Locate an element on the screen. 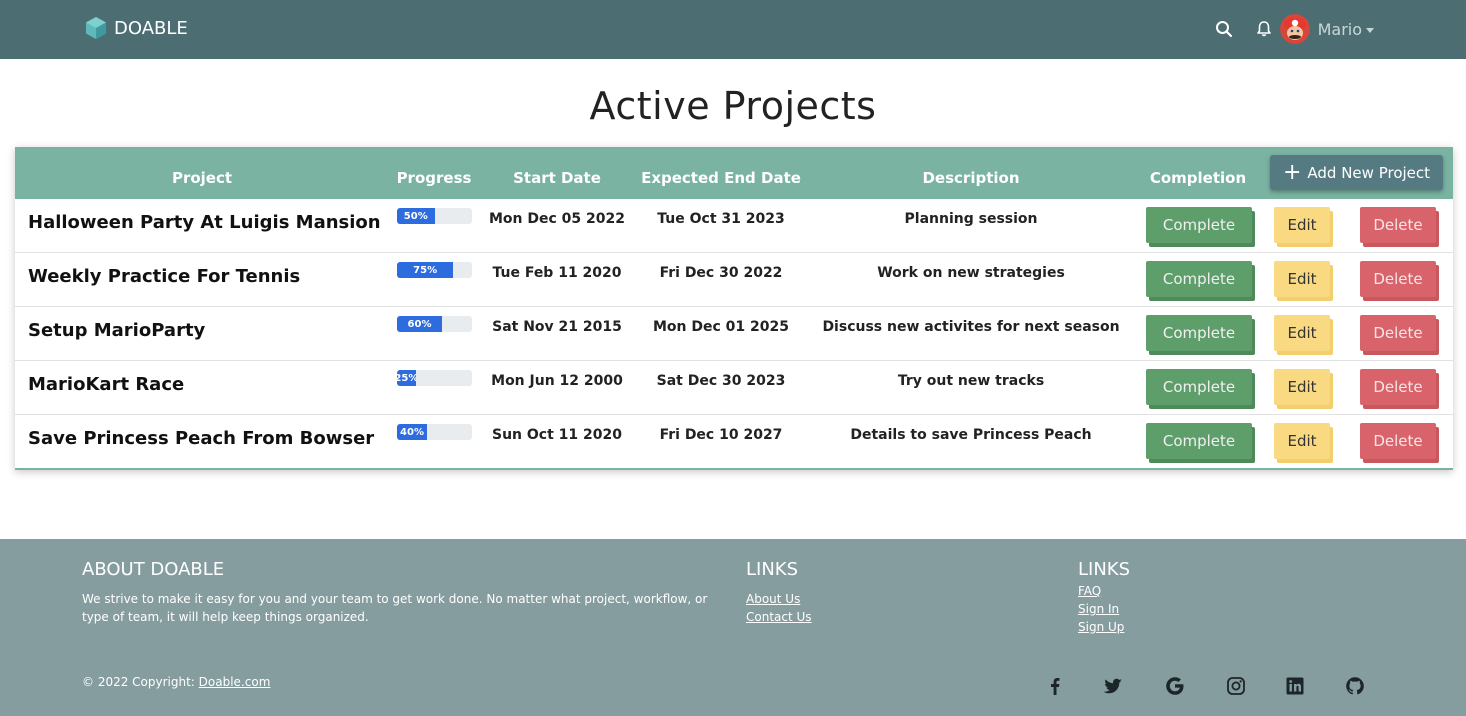 This screenshot has width=1466, height=716. project-name: Setup MarioParty is located at coordinates (117, 330).